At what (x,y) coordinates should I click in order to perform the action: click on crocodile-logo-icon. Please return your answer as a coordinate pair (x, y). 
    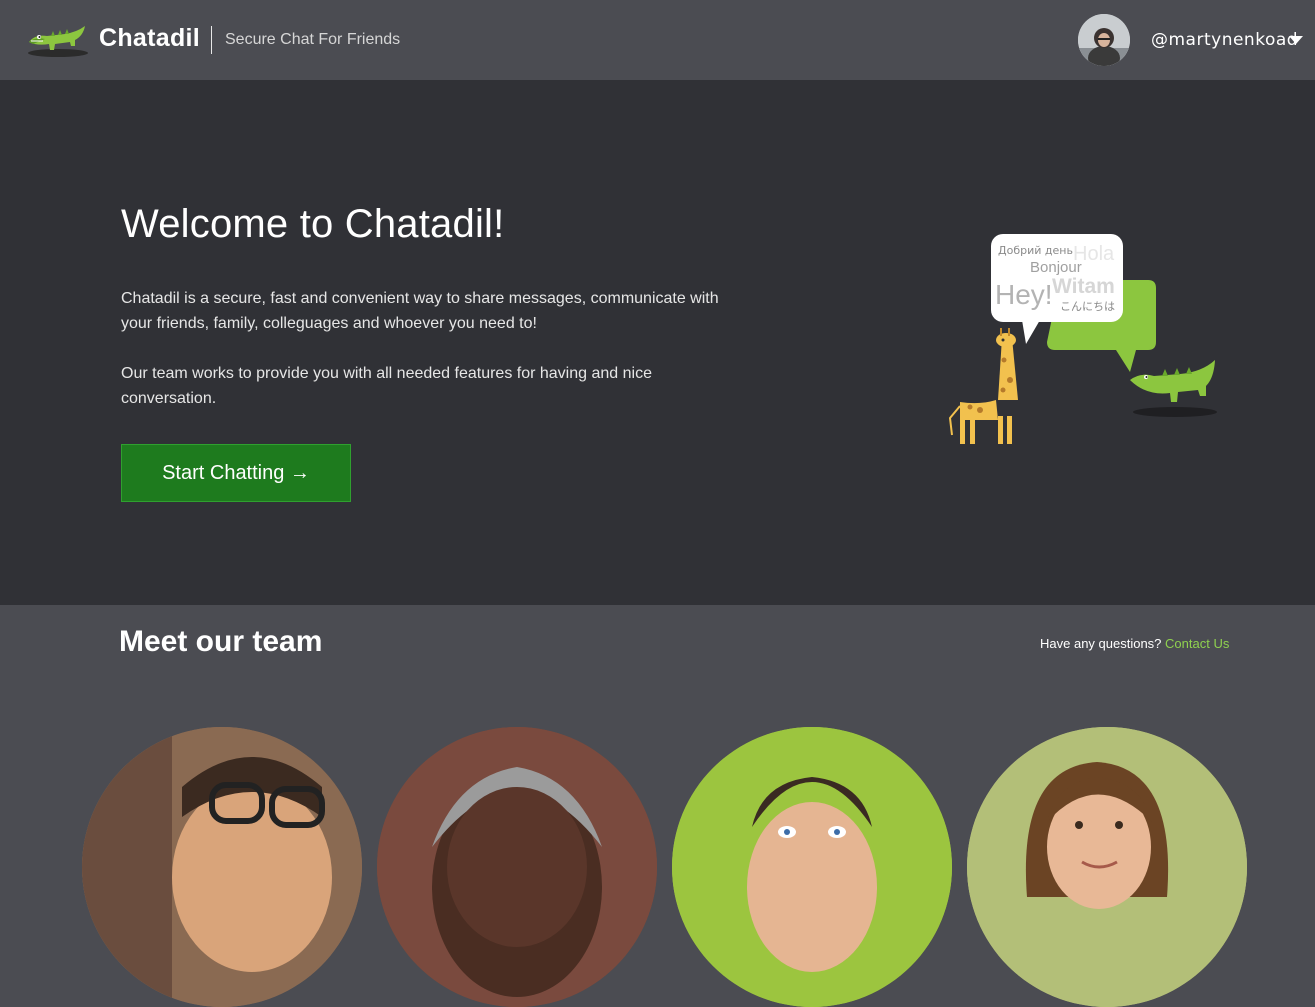
    Looking at the image, I should click on (57, 39).